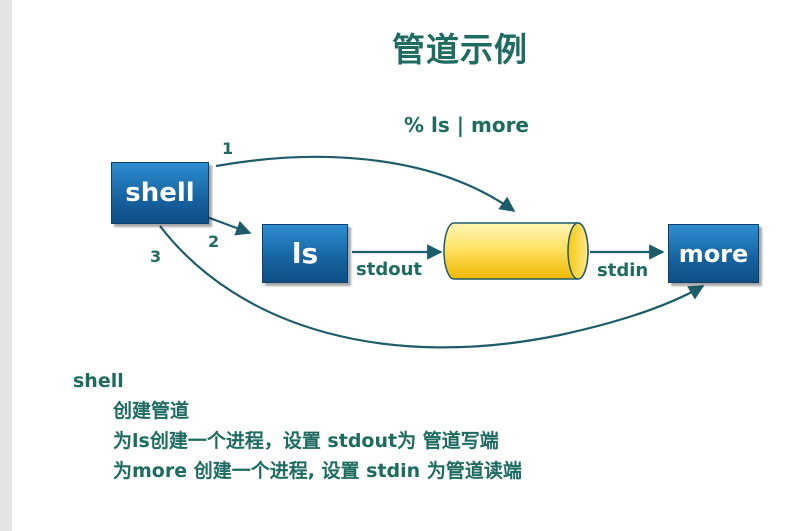 The width and height of the screenshot is (786, 531). What do you see at coordinates (365, 183) in the screenshot?
I see `arrow-1-shell-to-pipe` at bounding box center [365, 183].